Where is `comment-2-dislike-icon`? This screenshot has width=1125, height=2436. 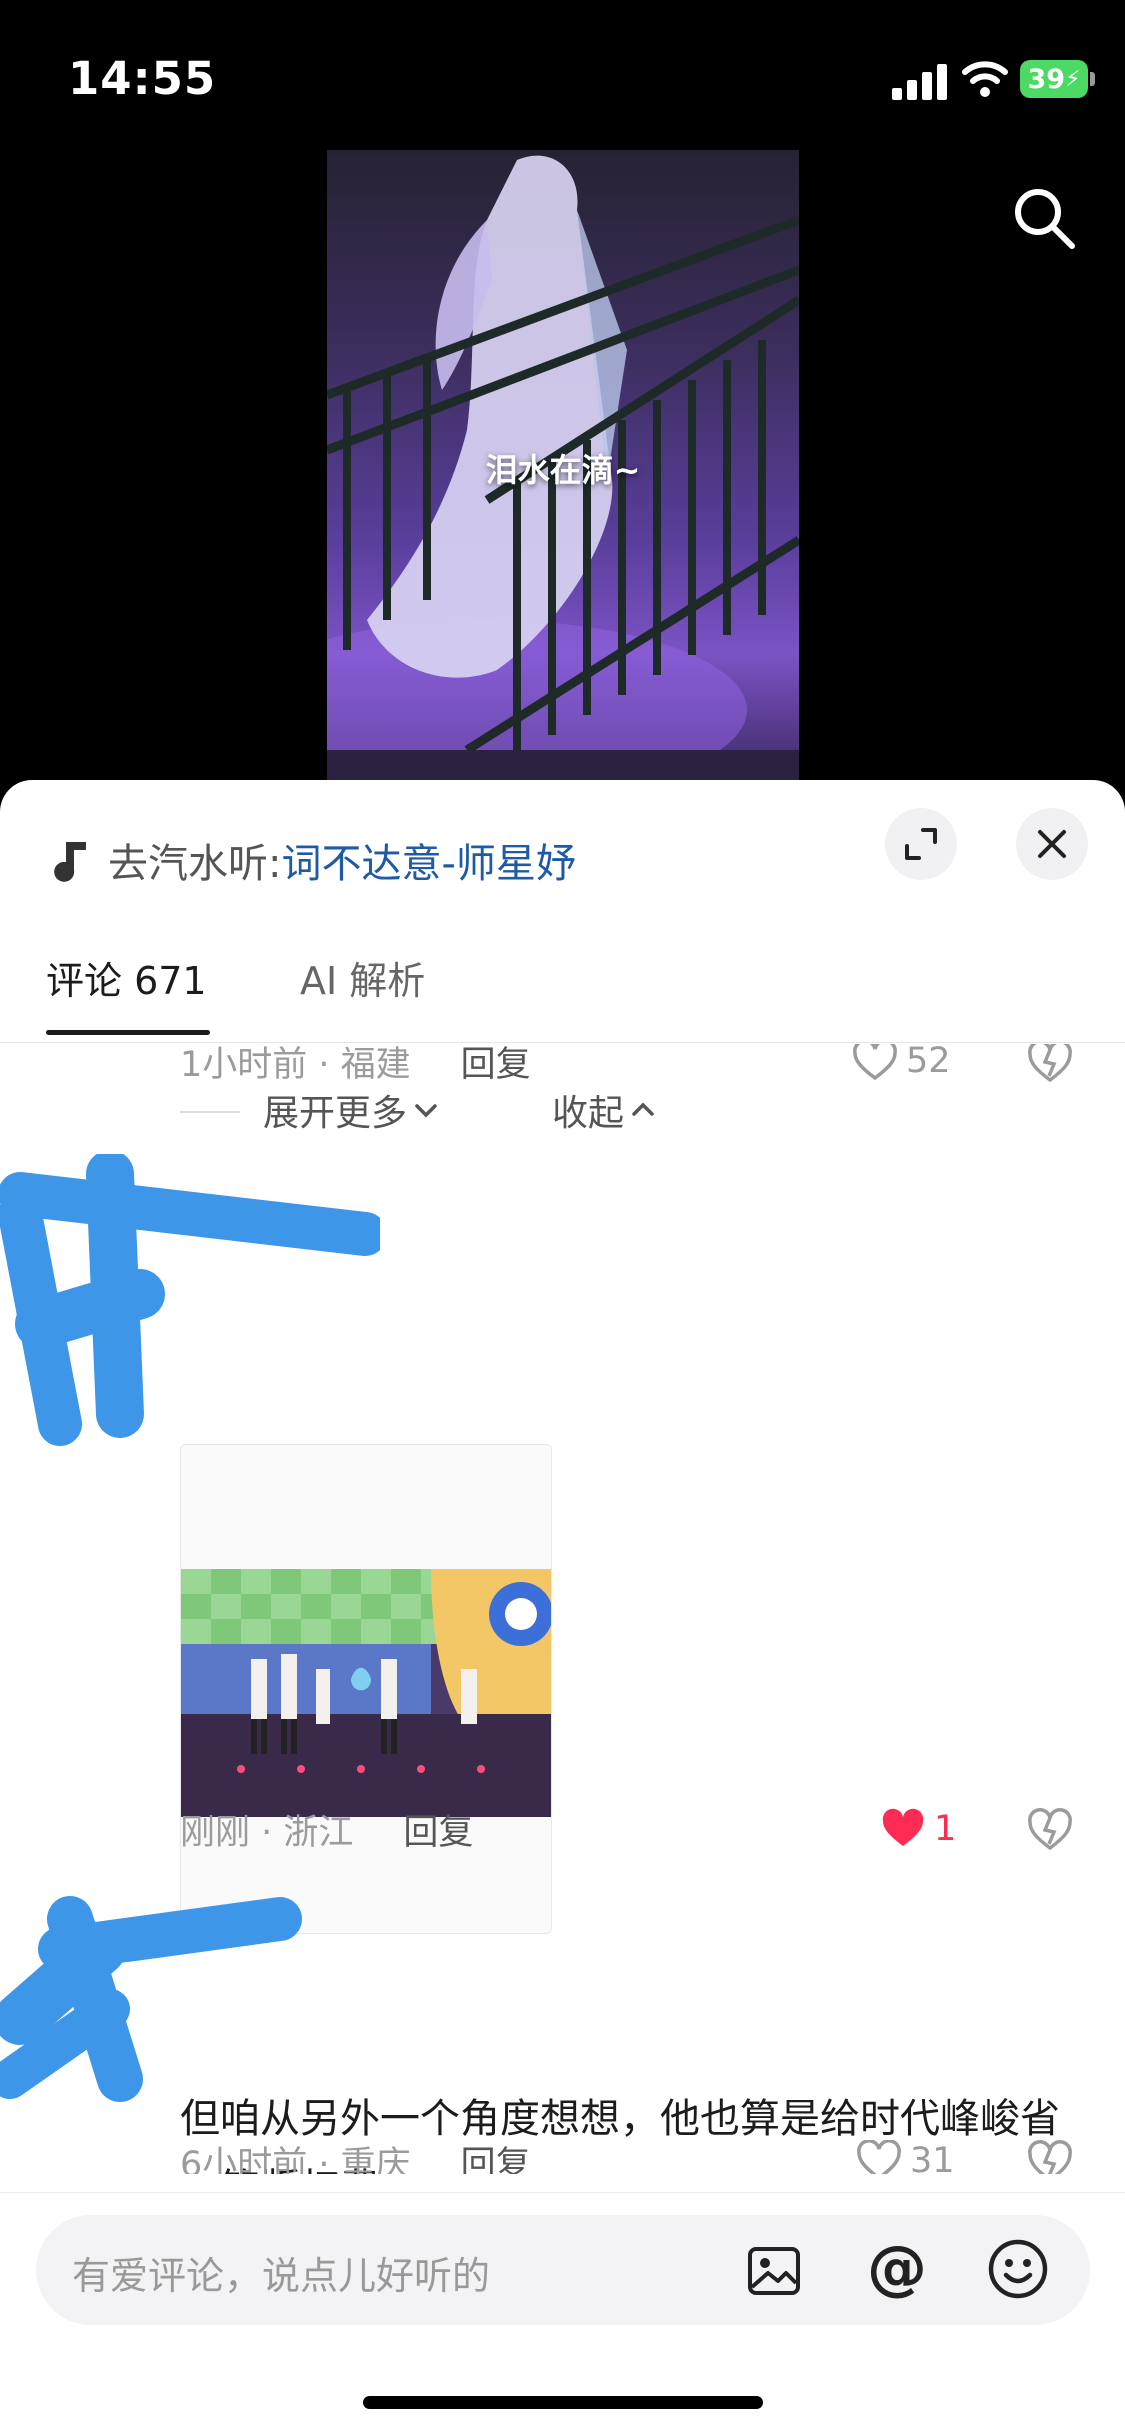 comment-2-dislike-icon is located at coordinates (1050, 1829).